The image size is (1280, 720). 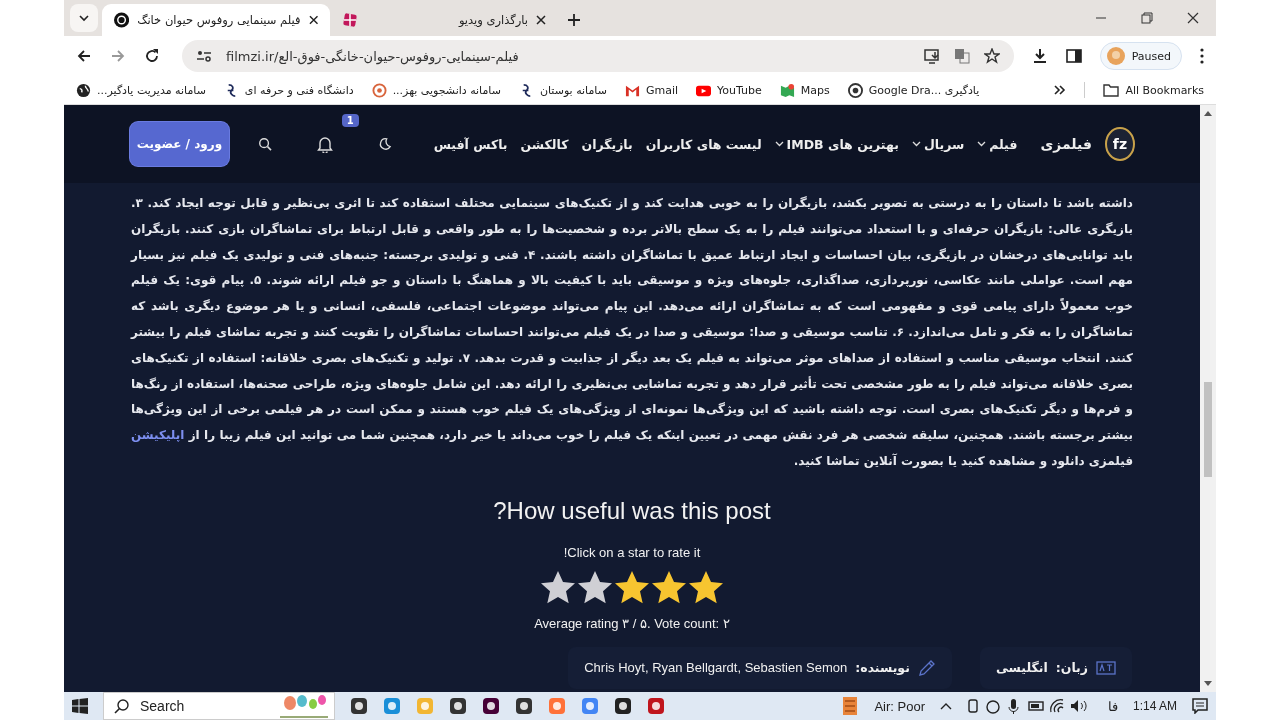 What do you see at coordinates (997, 144) in the screenshot?
I see `nav-link: فیلم` at bounding box center [997, 144].